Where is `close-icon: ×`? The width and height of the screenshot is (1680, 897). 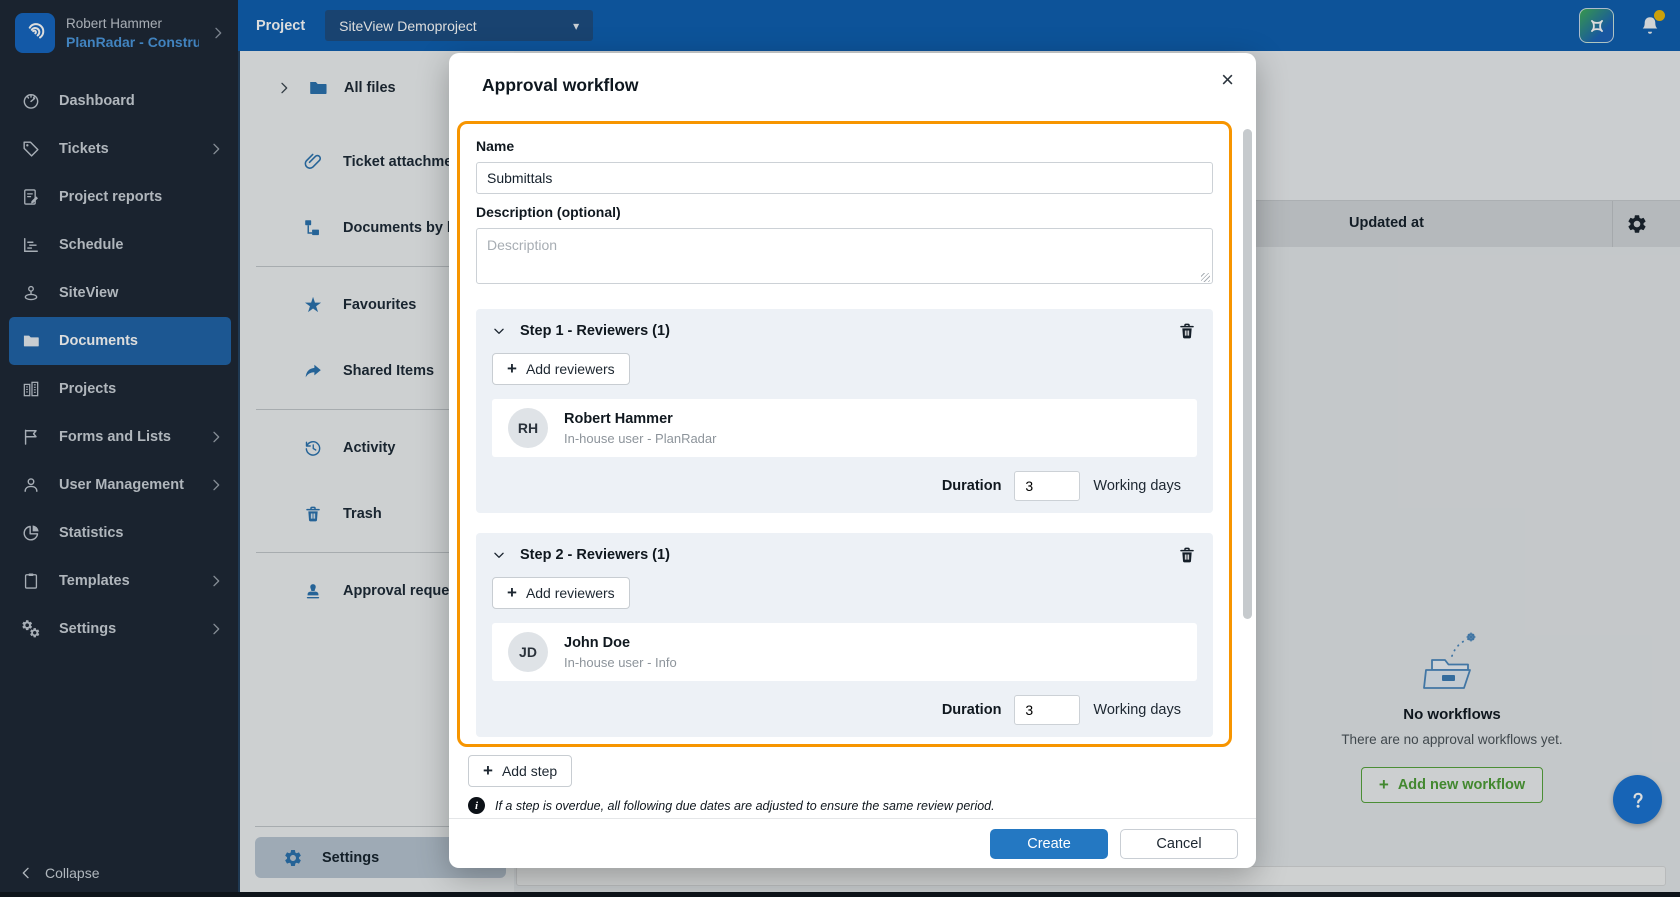
close-icon: × is located at coordinates (1227, 80).